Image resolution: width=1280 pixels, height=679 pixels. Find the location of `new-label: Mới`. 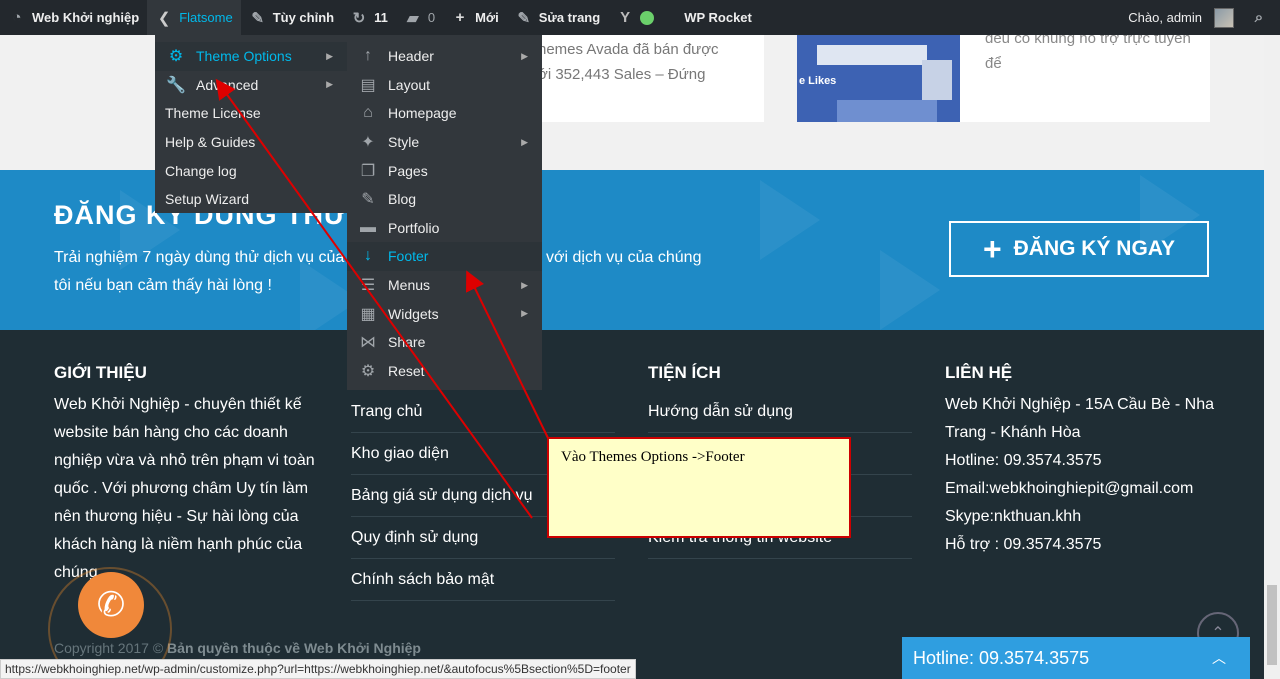

new-label: Mới is located at coordinates (487, 17).